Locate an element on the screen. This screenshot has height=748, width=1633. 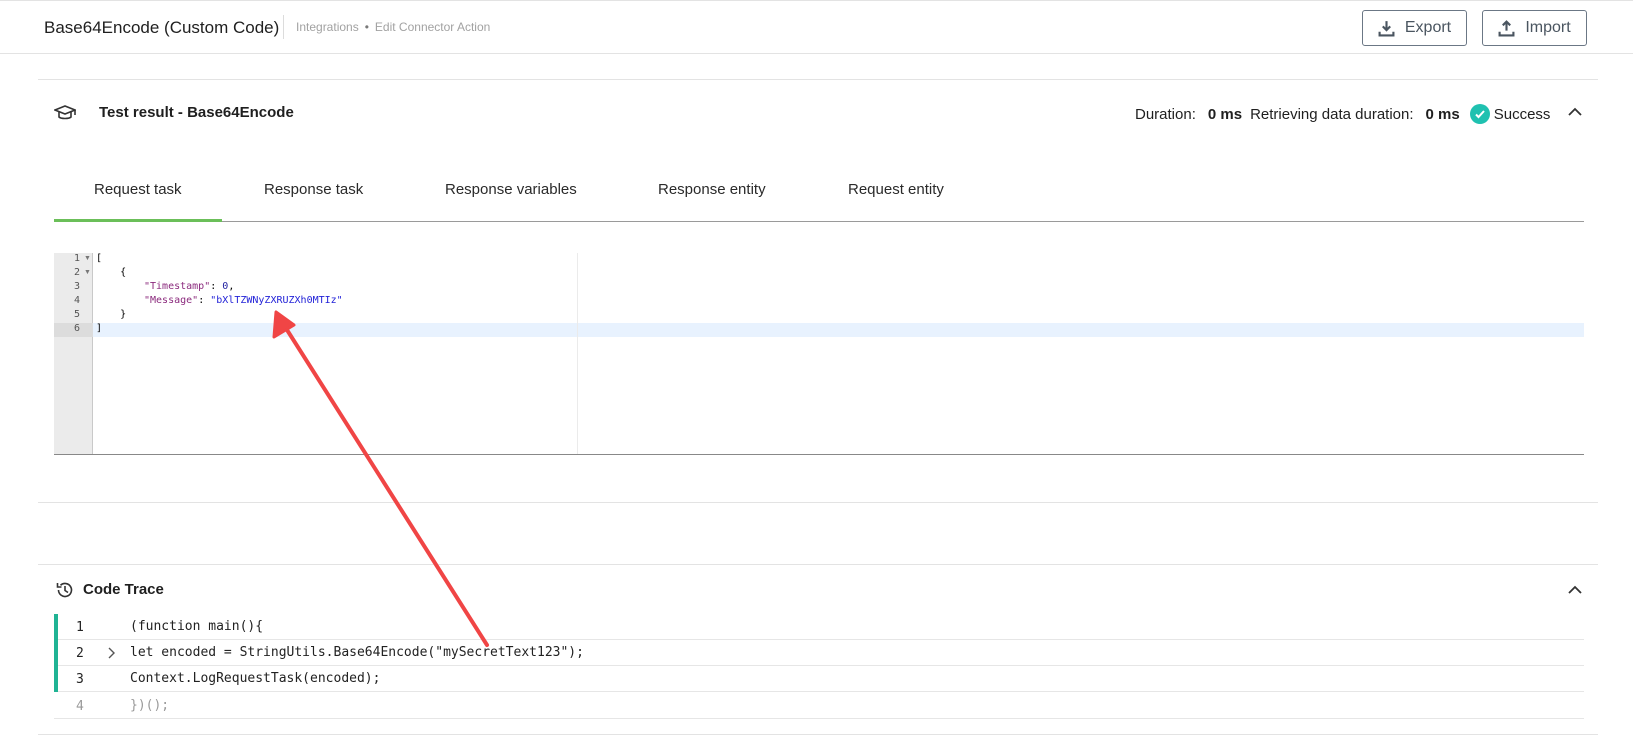
breadcrumb: Integrations • Edit Connector Action is located at coordinates (393, 27).